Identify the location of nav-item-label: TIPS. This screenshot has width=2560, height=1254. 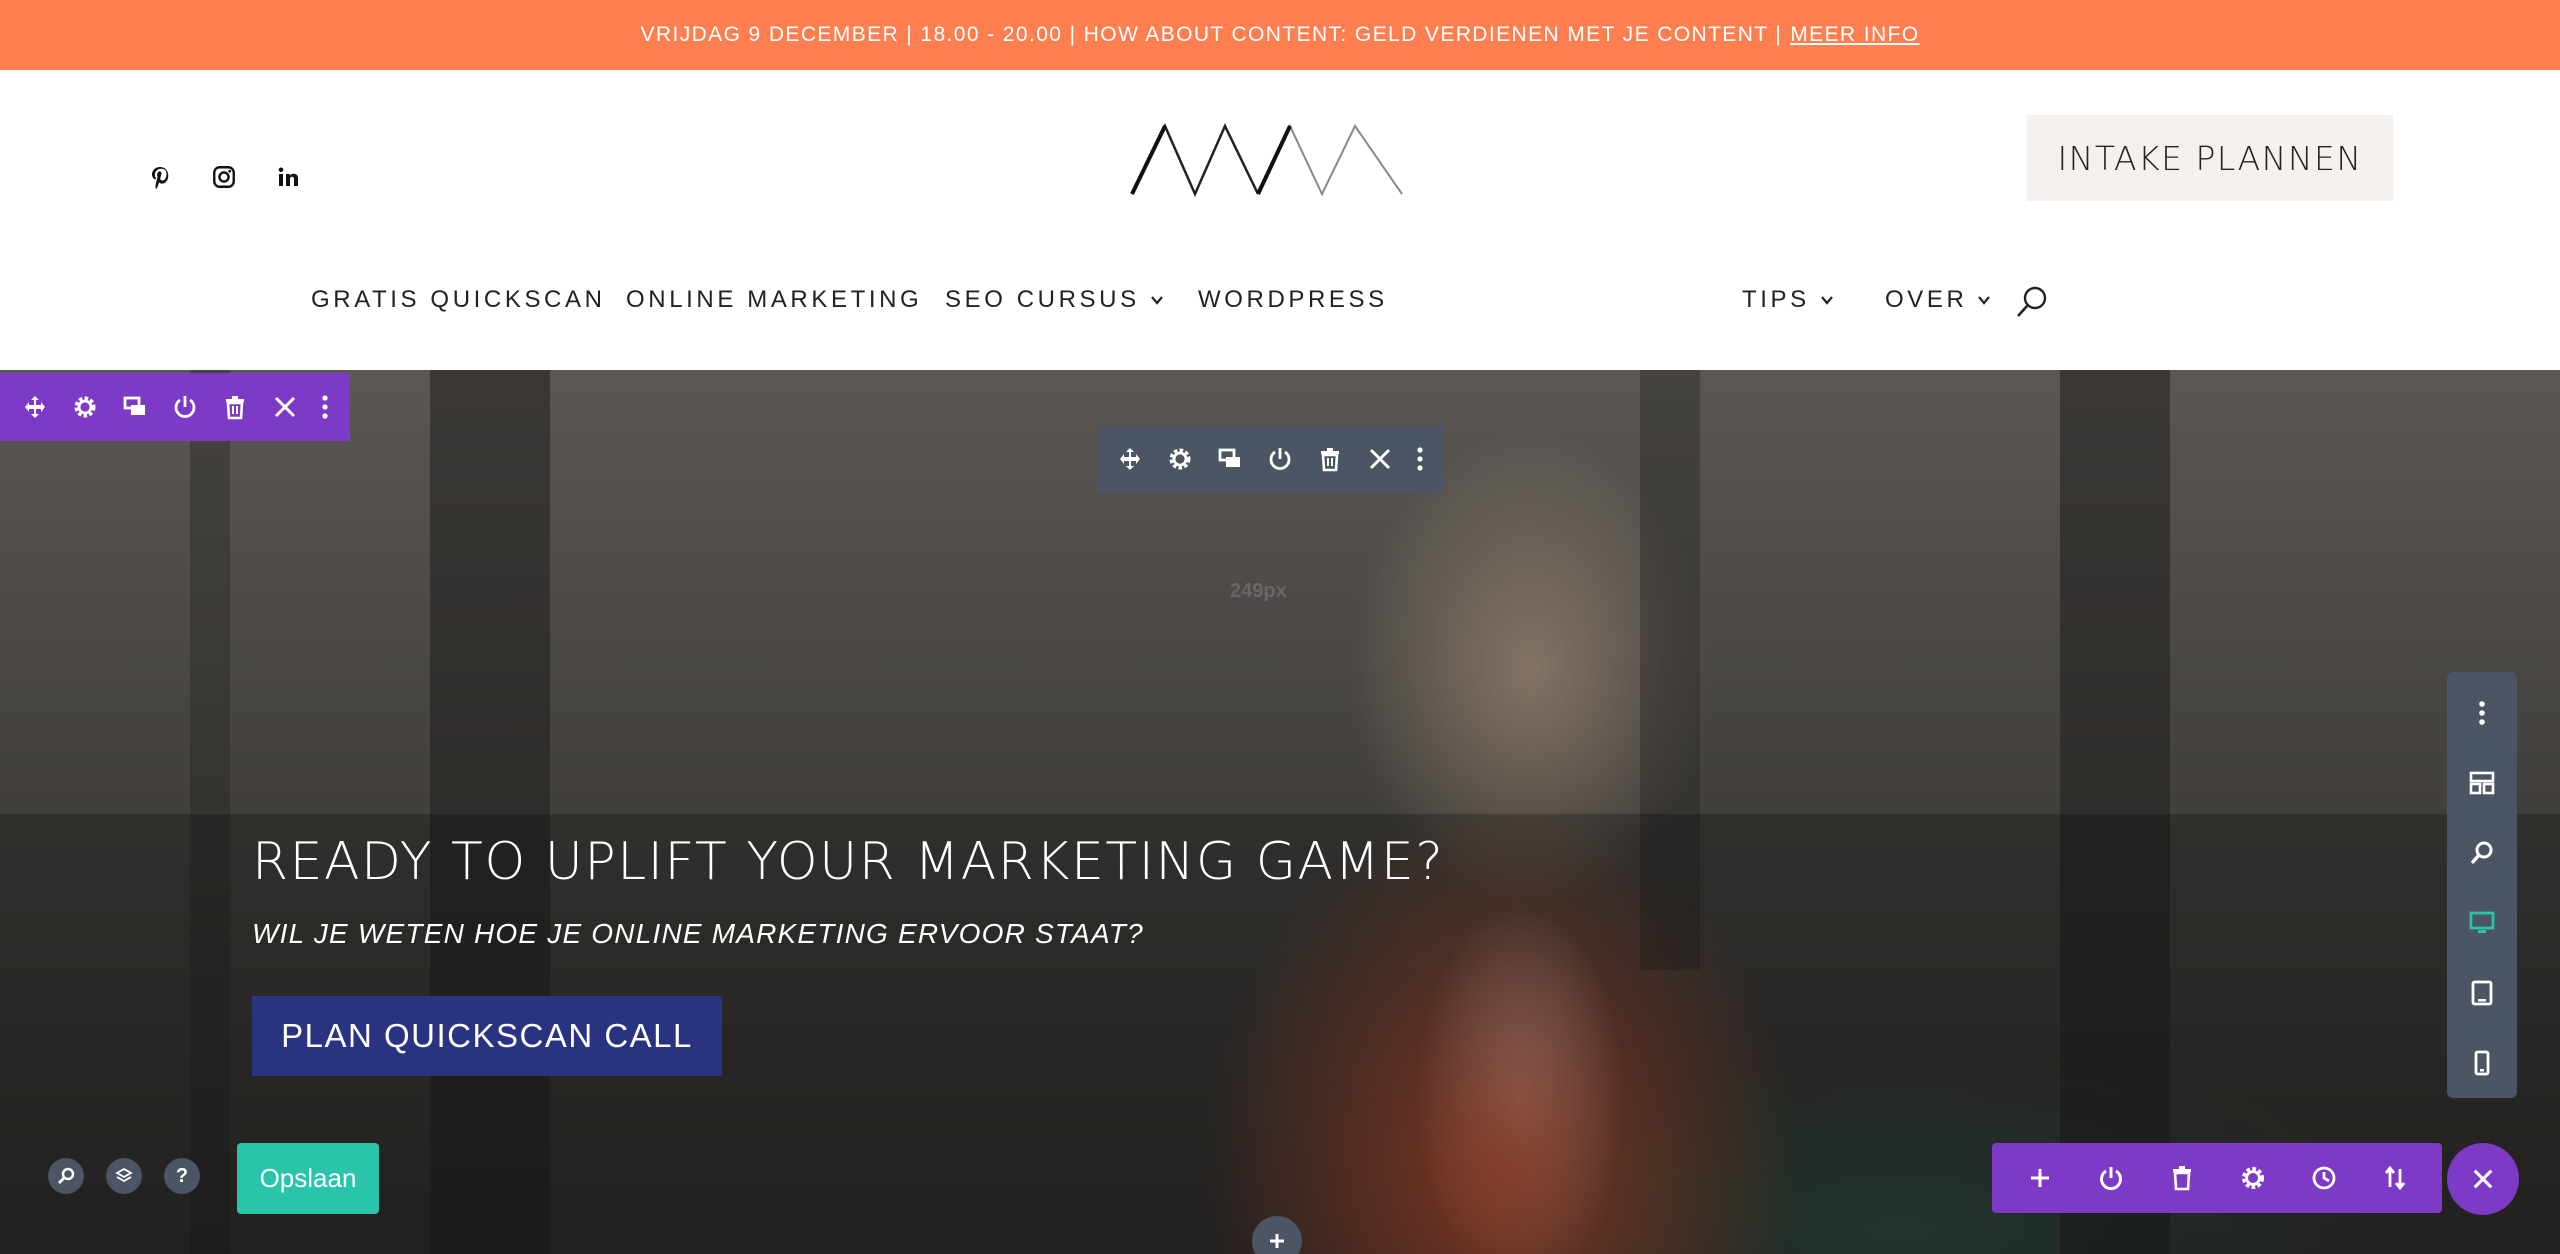
(1776, 299).